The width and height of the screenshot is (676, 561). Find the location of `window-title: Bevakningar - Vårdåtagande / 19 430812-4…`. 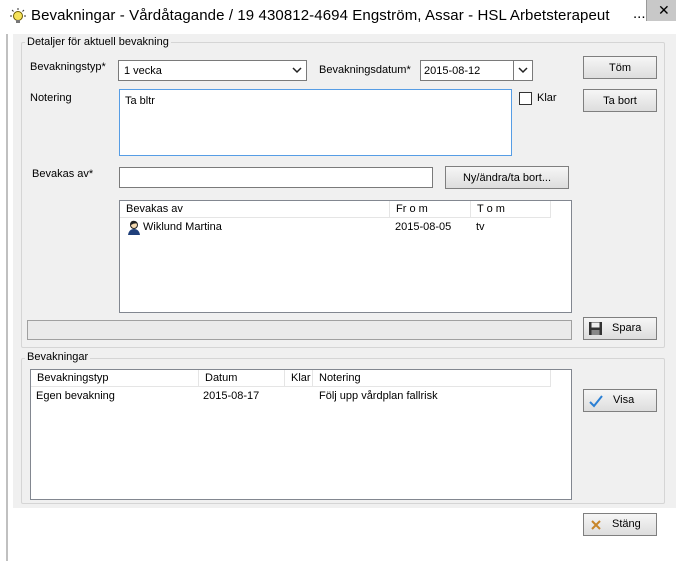

window-title: Bevakningar - Vårdåtagande / 19 430812-4… is located at coordinates (320, 15).